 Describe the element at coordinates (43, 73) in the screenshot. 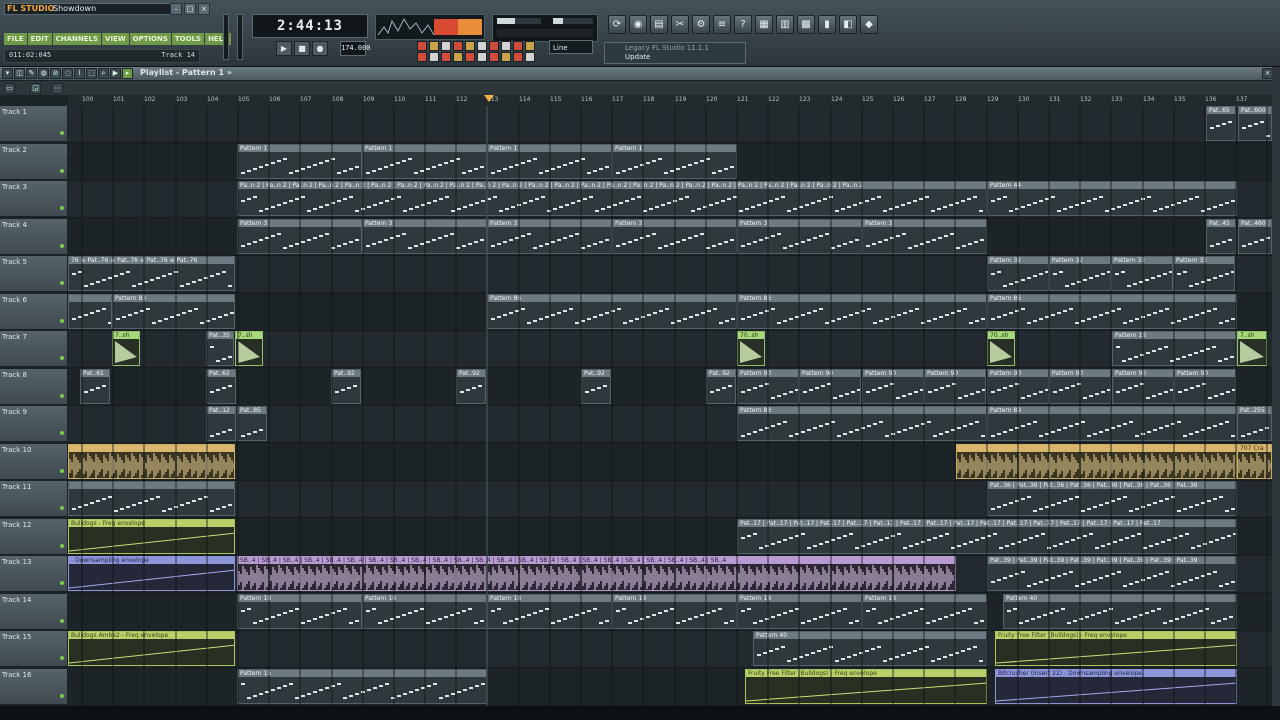

I see `pl-paint-icon: ◍` at that location.